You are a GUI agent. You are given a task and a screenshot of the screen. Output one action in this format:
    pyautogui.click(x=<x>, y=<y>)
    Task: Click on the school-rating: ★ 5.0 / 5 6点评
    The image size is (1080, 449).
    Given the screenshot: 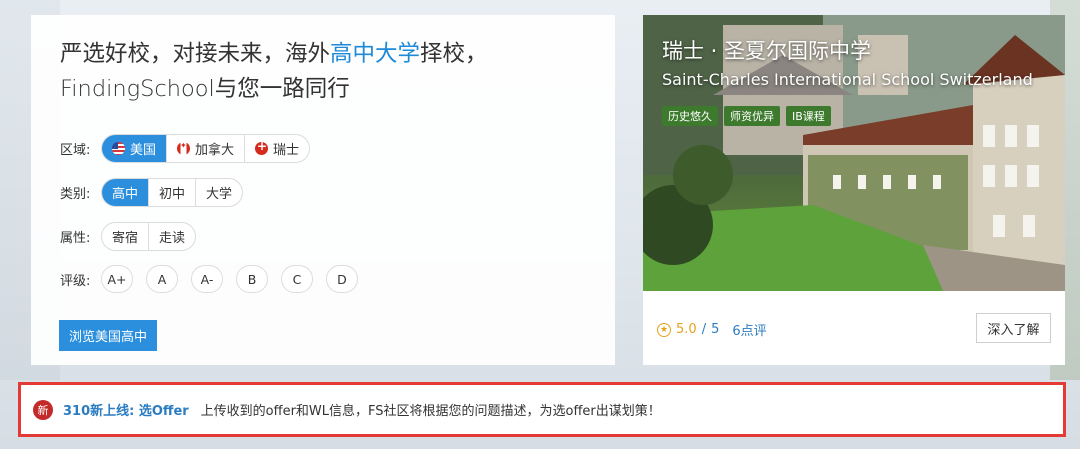 What is the action you would take?
    pyautogui.click(x=712, y=329)
    